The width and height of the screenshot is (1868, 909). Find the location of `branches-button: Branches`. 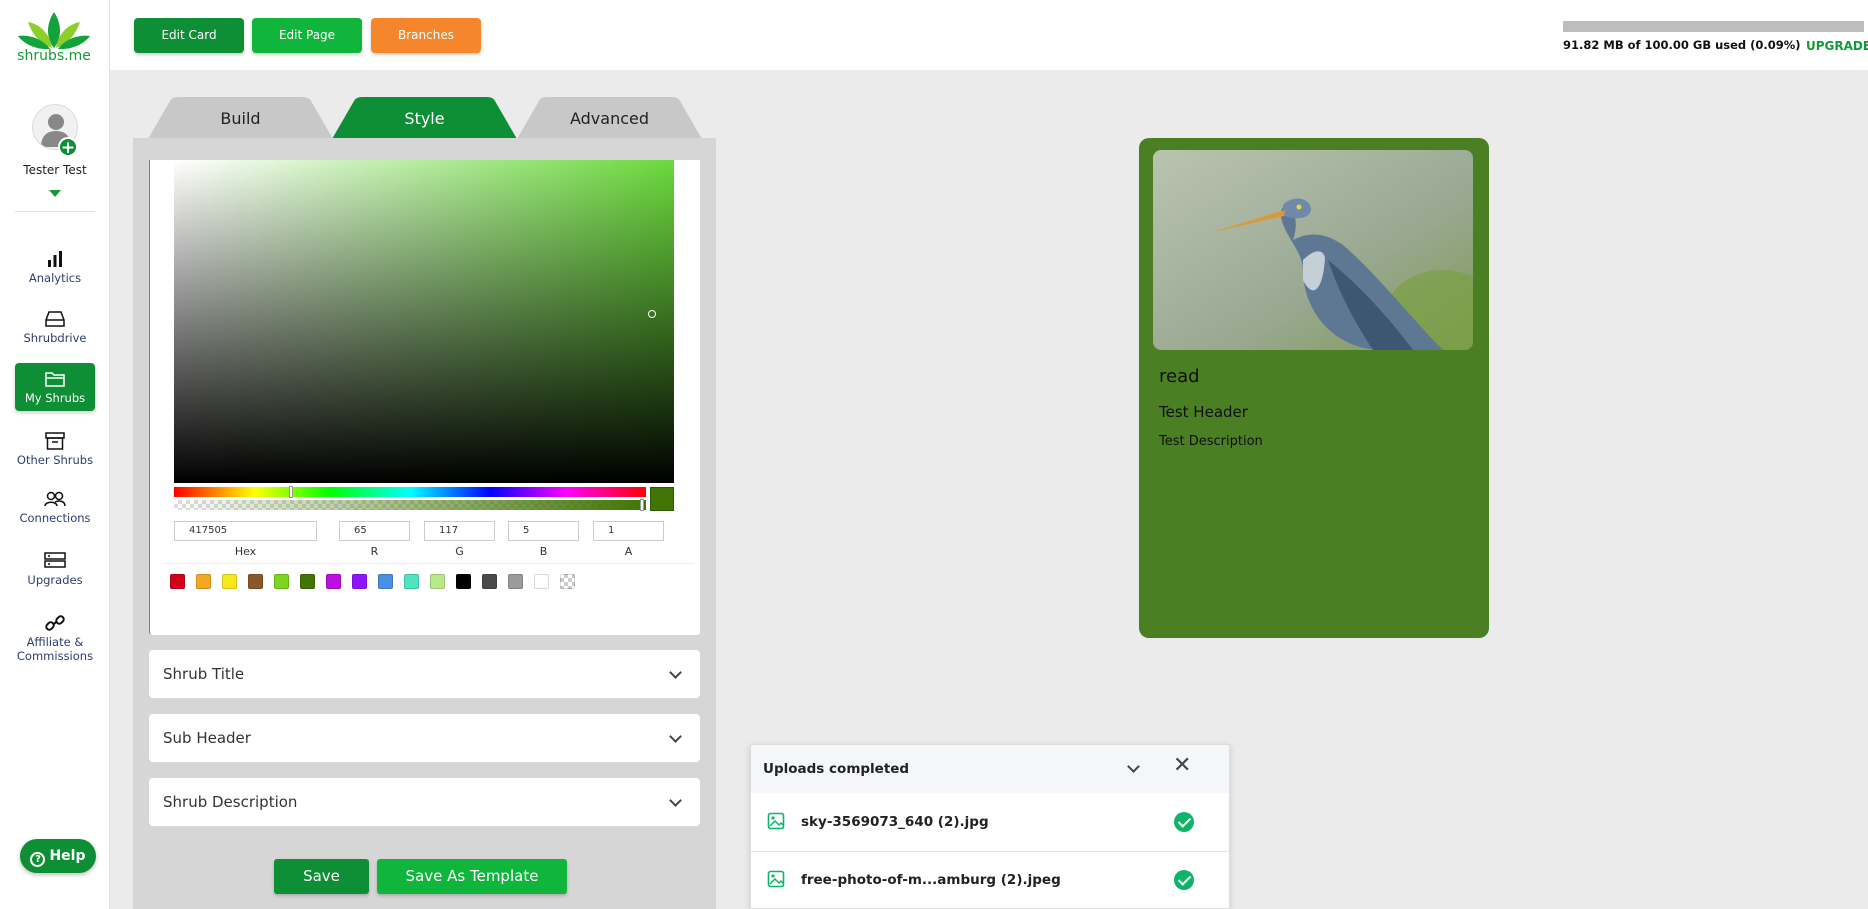

branches-button: Branches is located at coordinates (426, 35).